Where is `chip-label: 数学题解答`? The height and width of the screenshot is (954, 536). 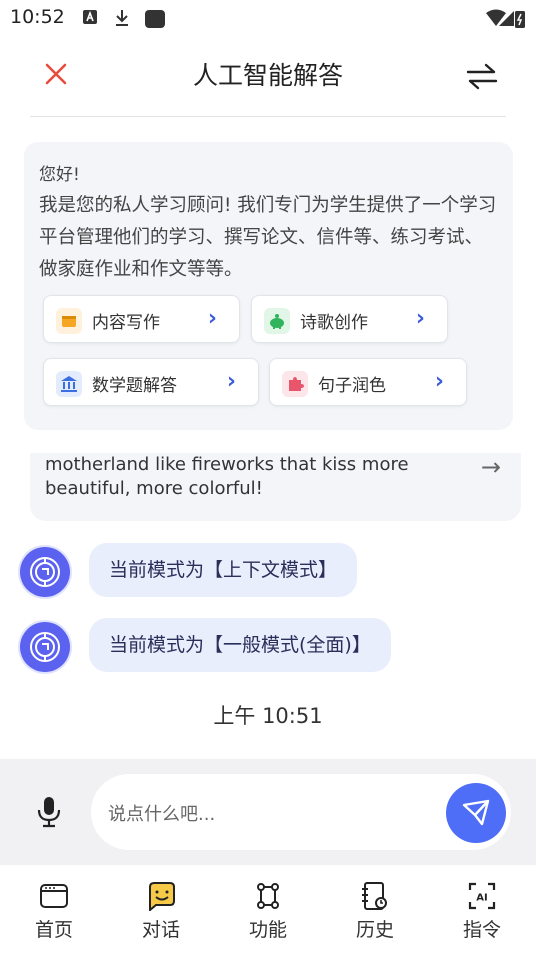 chip-label: 数学题解答 is located at coordinates (134, 386).